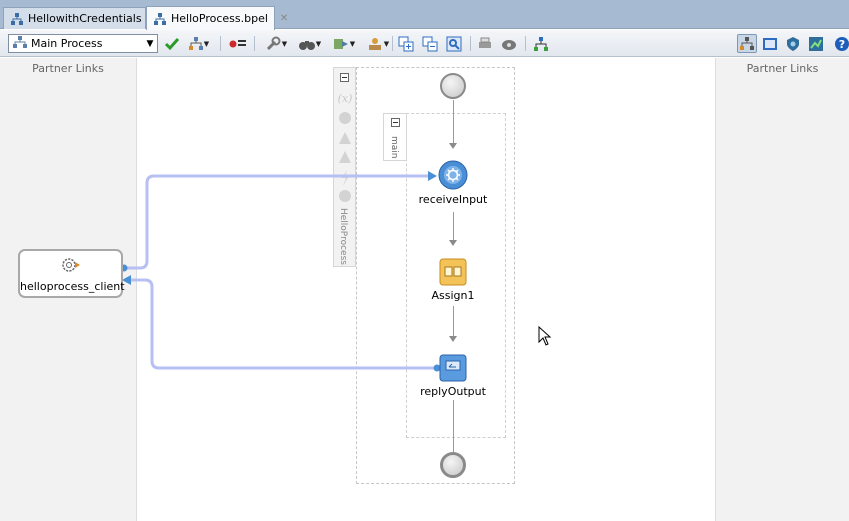 The height and width of the screenshot is (521, 849). Describe the element at coordinates (453, 86) in the screenshot. I see `start-node` at that location.